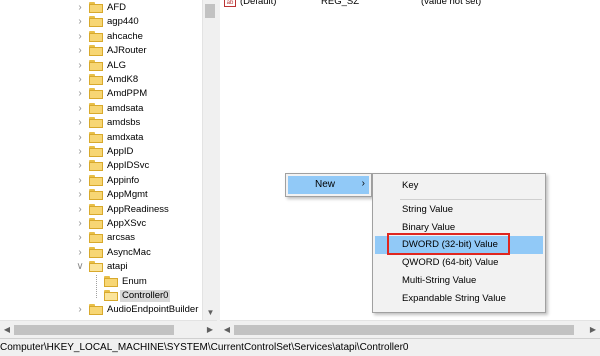 The height and width of the screenshot is (356, 600). I want to click on tree-item-amdppm: › AmdPPM, so click(101, 94).